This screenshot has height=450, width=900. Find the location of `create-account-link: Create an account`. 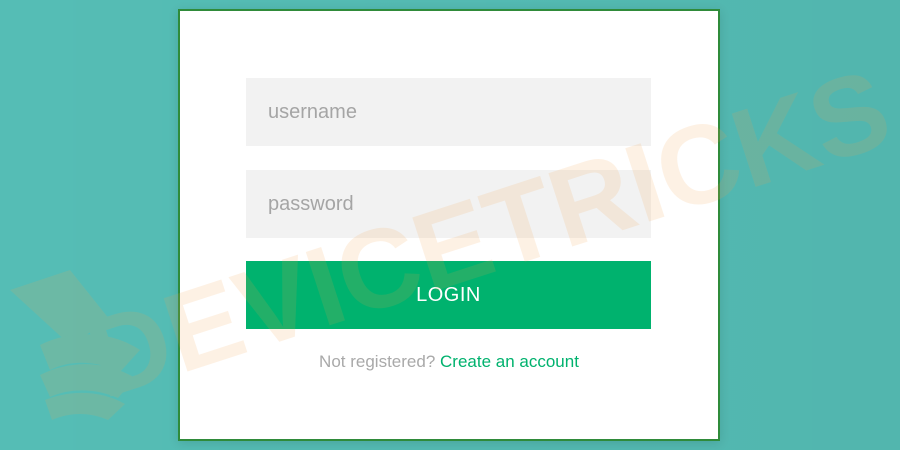

create-account-link: Create an account is located at coordinates (509, 361).